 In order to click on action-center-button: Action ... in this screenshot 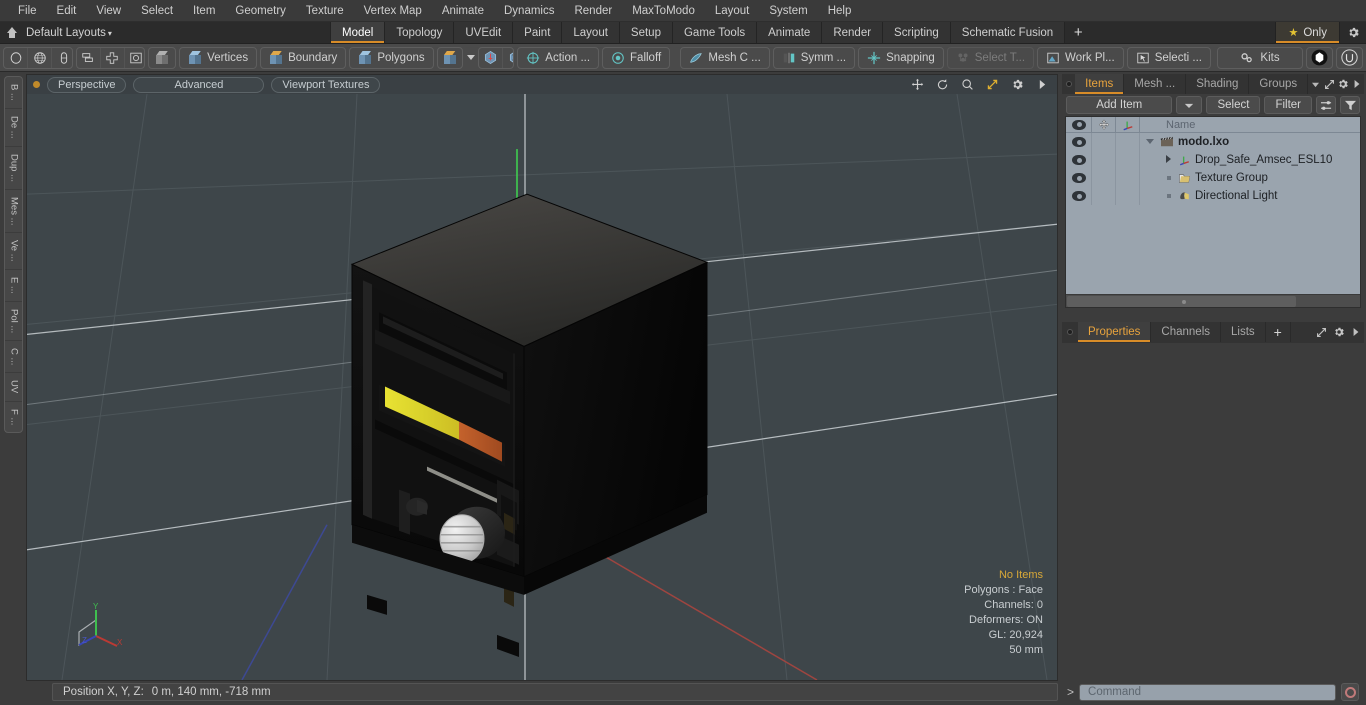, I will do `click(558, 57)`.